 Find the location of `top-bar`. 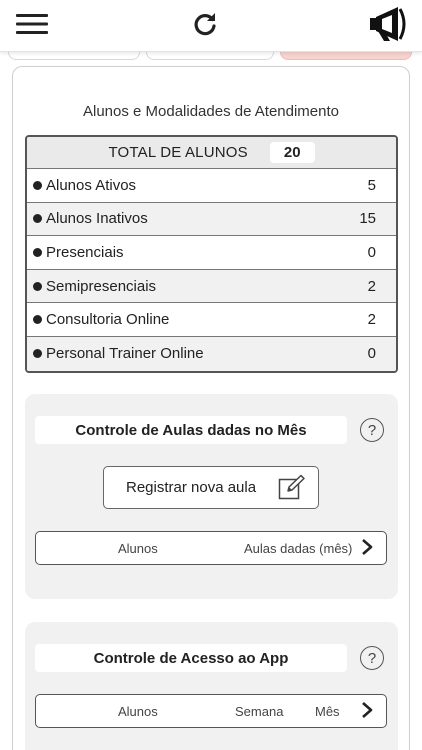

top-bar is located at coordinates (211, 26).